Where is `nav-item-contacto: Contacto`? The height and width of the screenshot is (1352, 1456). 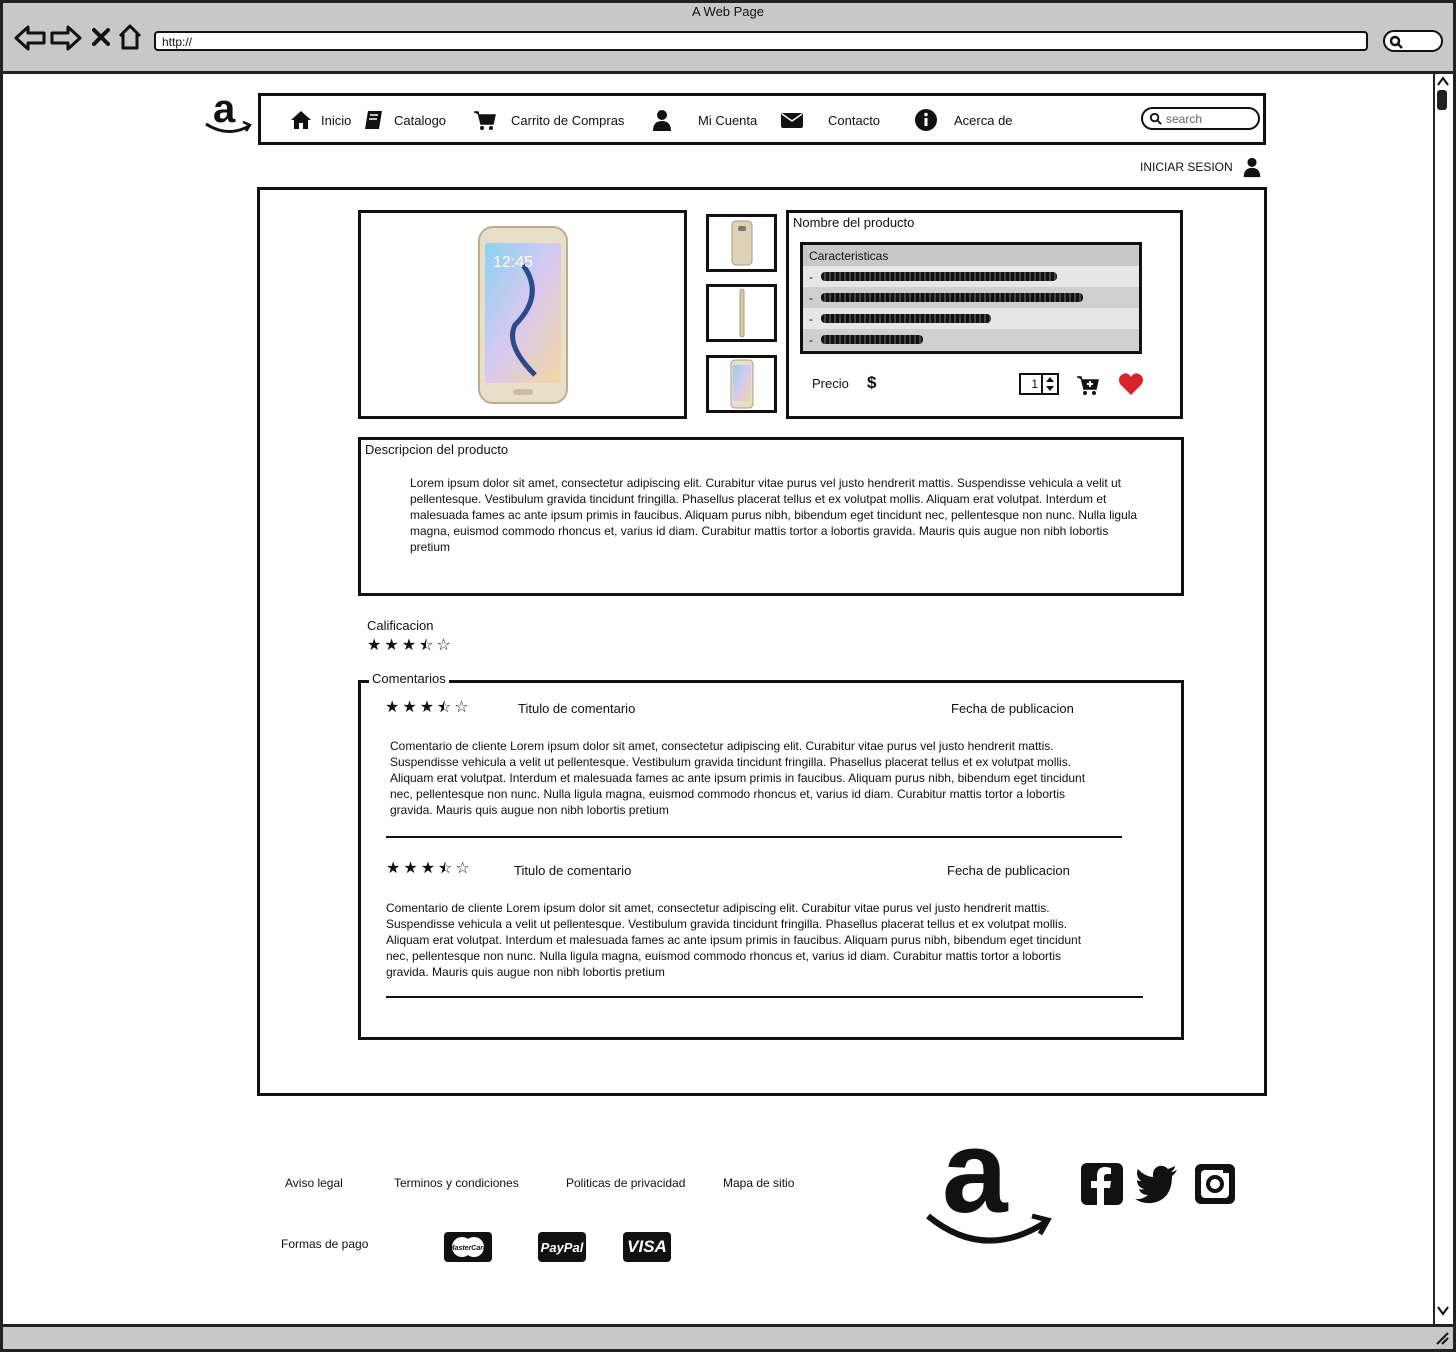
nav-item-contacto: Contacto is located at coordinates (830, 120).